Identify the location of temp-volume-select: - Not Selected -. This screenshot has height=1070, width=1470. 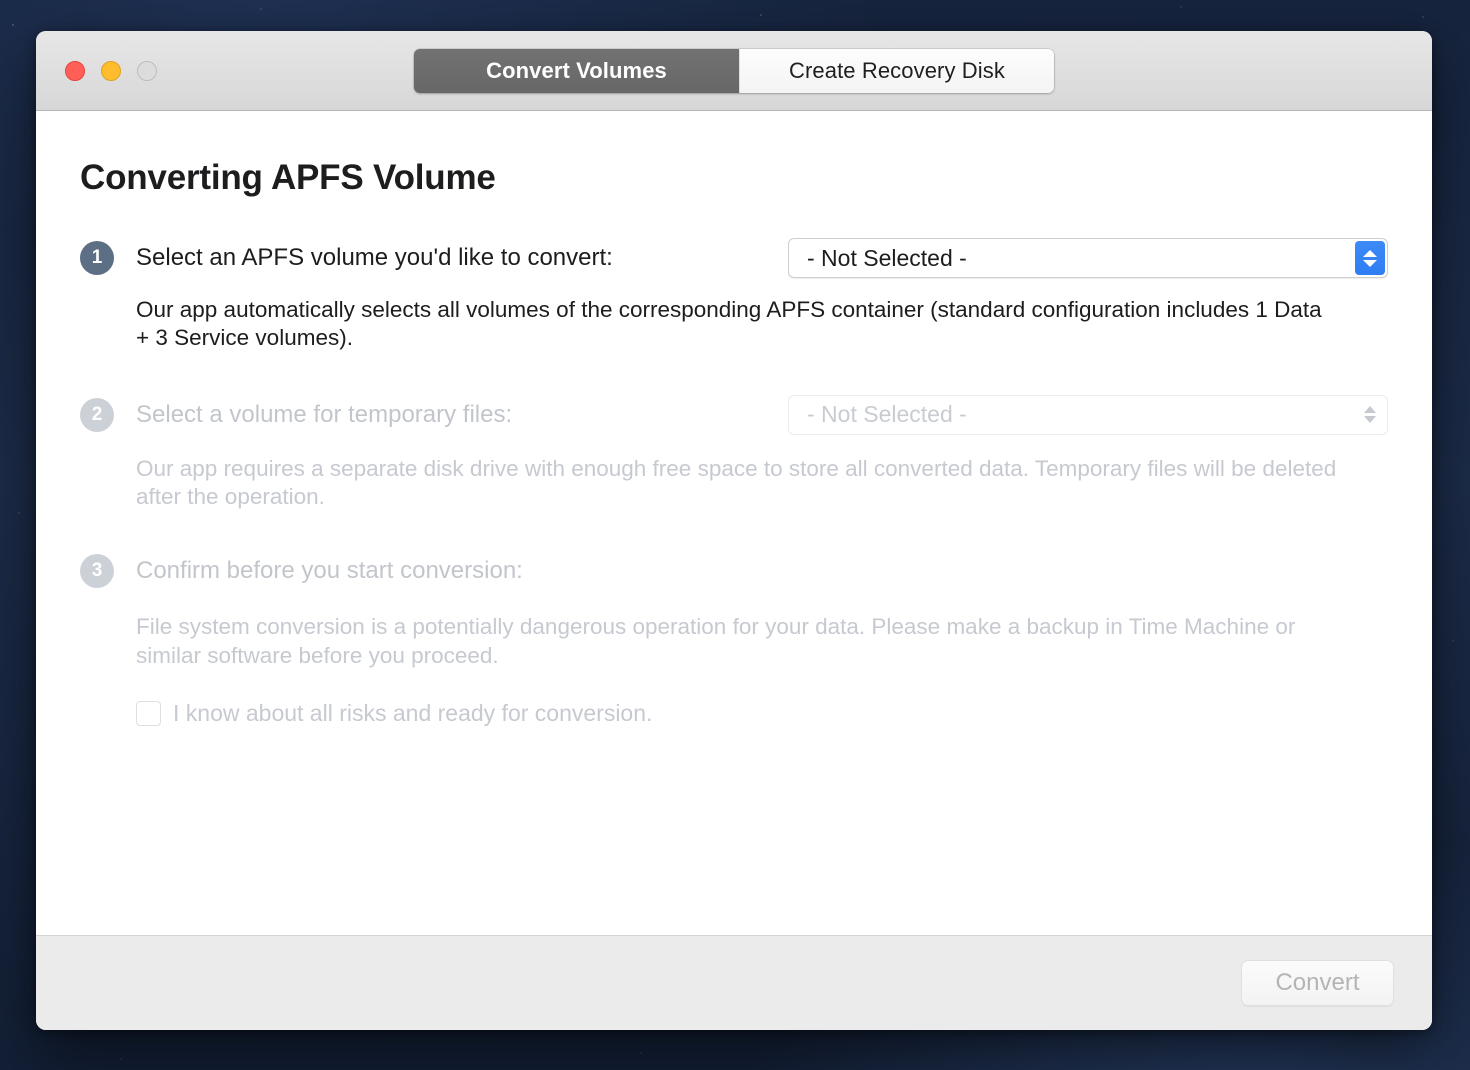
(1088, 414).